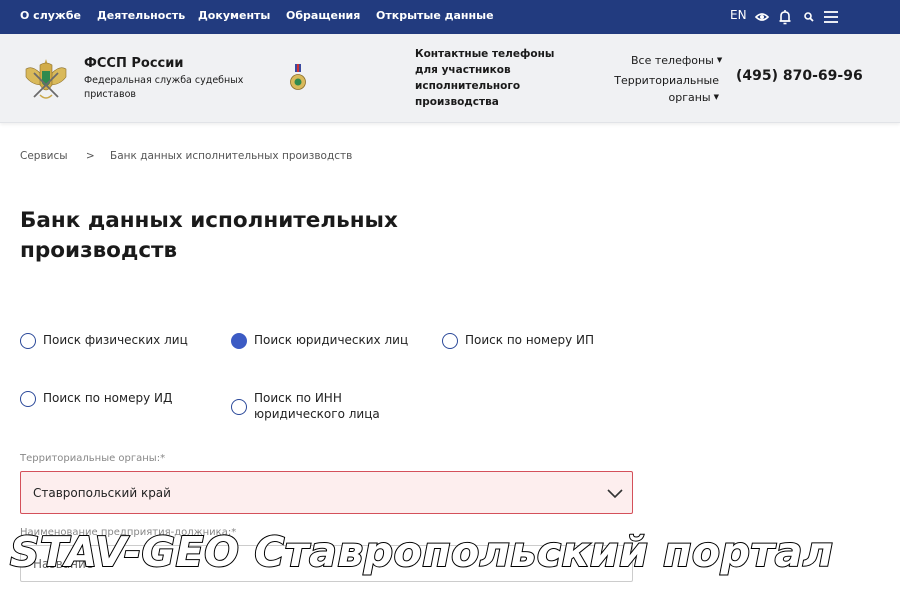  What do you see at coordinates (529, 340) in the screenshot?
I see `radio-label: Поиск по номеру ИП` at bounding box center [529, 340].